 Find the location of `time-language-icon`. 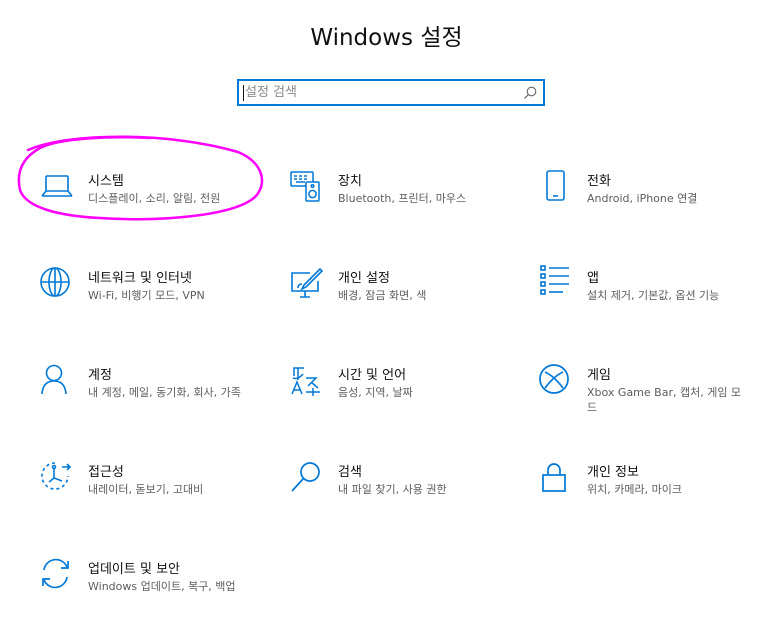

time-language-icon is located at coordinates (307, 381).